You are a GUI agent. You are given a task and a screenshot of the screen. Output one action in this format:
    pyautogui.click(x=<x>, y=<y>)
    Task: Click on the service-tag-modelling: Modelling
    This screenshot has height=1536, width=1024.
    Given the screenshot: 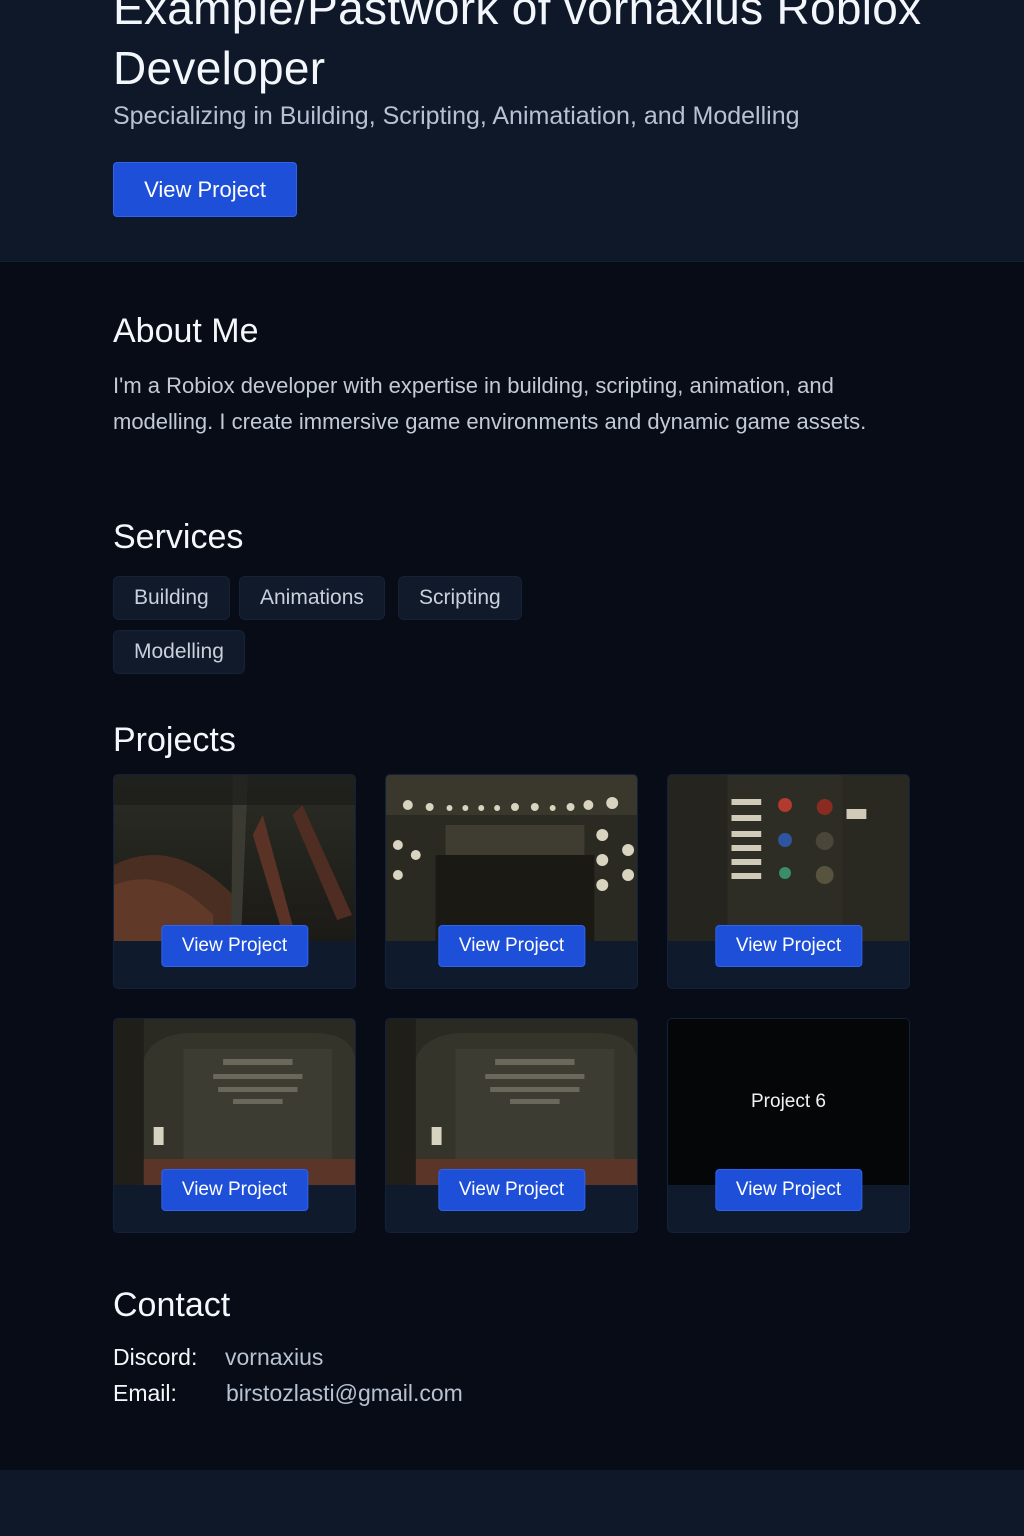 What is the action you would take?
    pyautogui.click(x=179, y=652)
    